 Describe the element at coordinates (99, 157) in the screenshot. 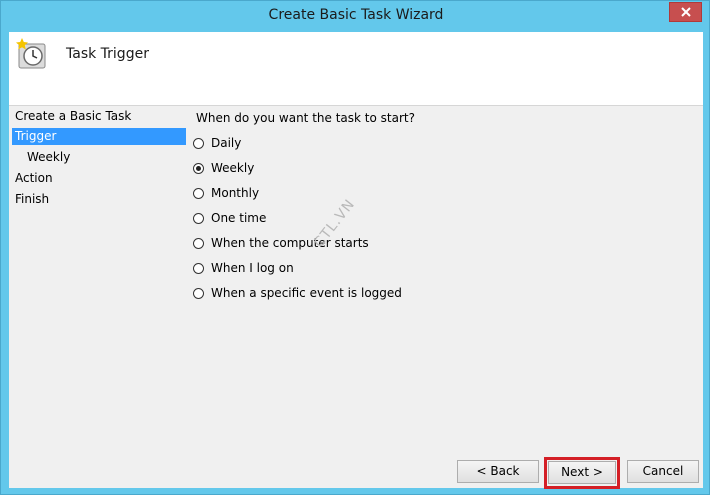

I see `nav-item-weekly: Weekly` at that location.